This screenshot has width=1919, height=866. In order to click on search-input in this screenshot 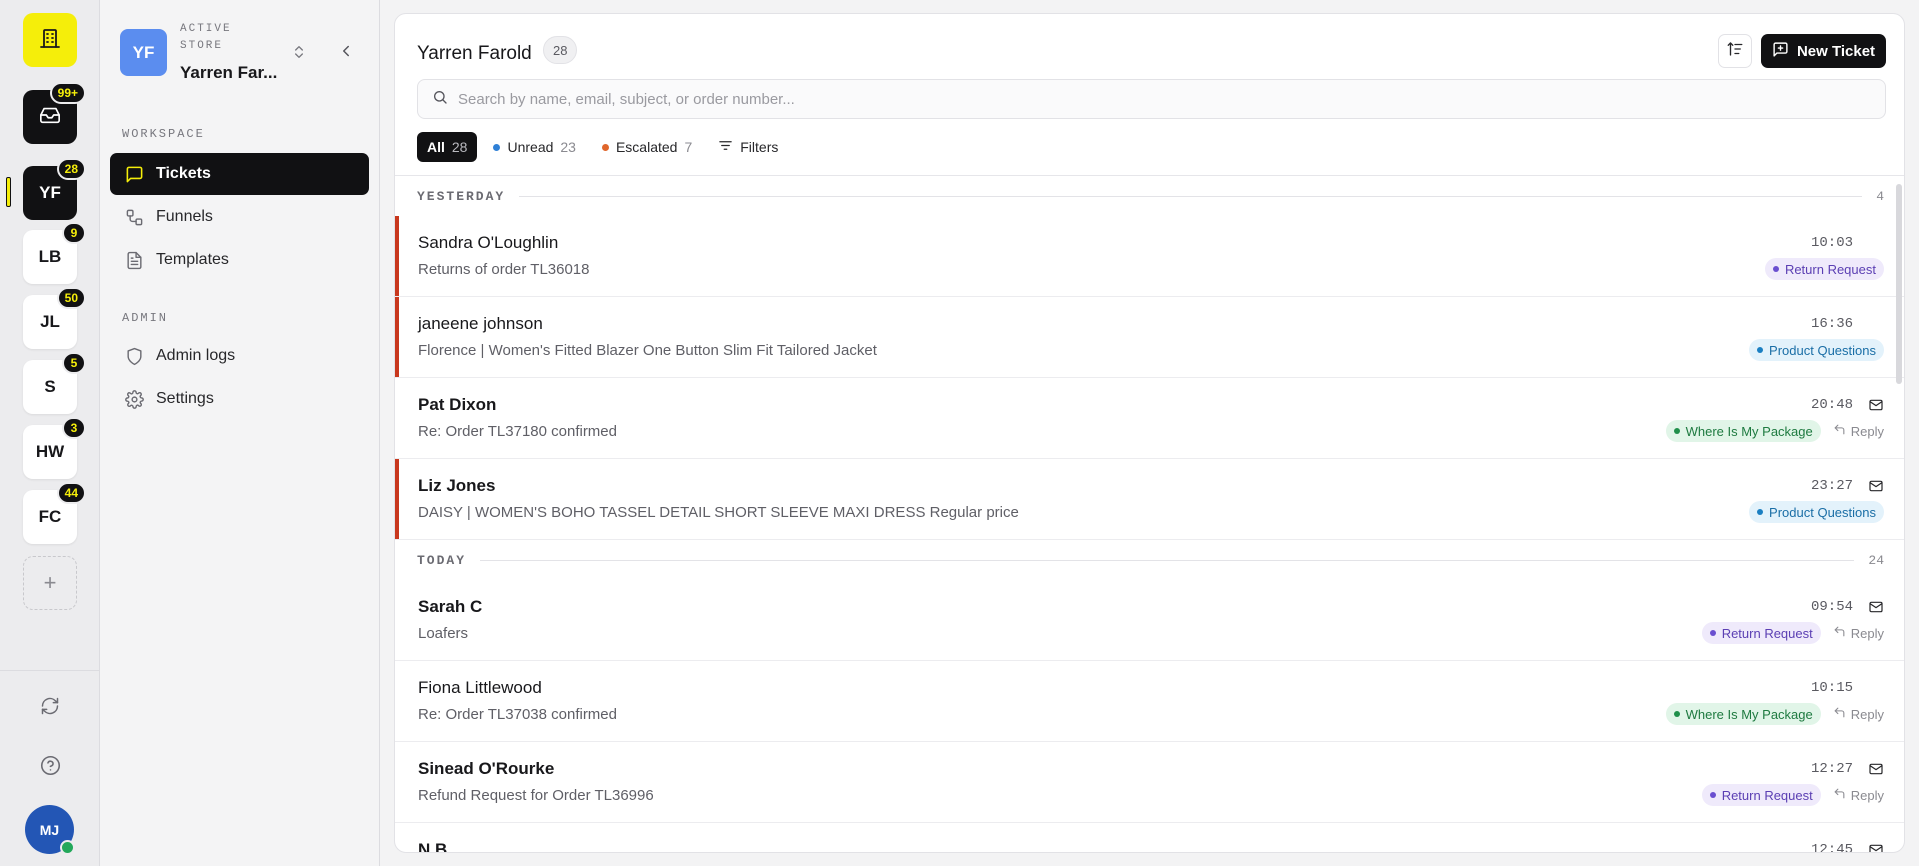, I will do `click(1158, 99)`.